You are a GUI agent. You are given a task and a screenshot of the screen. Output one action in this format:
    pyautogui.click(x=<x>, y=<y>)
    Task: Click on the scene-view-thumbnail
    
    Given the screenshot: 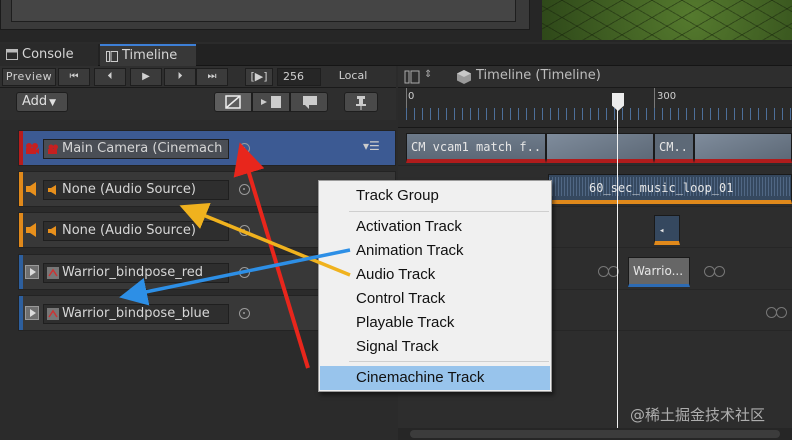 What is the action you would take?
    pyautogui.click(x=667, y=20)
    